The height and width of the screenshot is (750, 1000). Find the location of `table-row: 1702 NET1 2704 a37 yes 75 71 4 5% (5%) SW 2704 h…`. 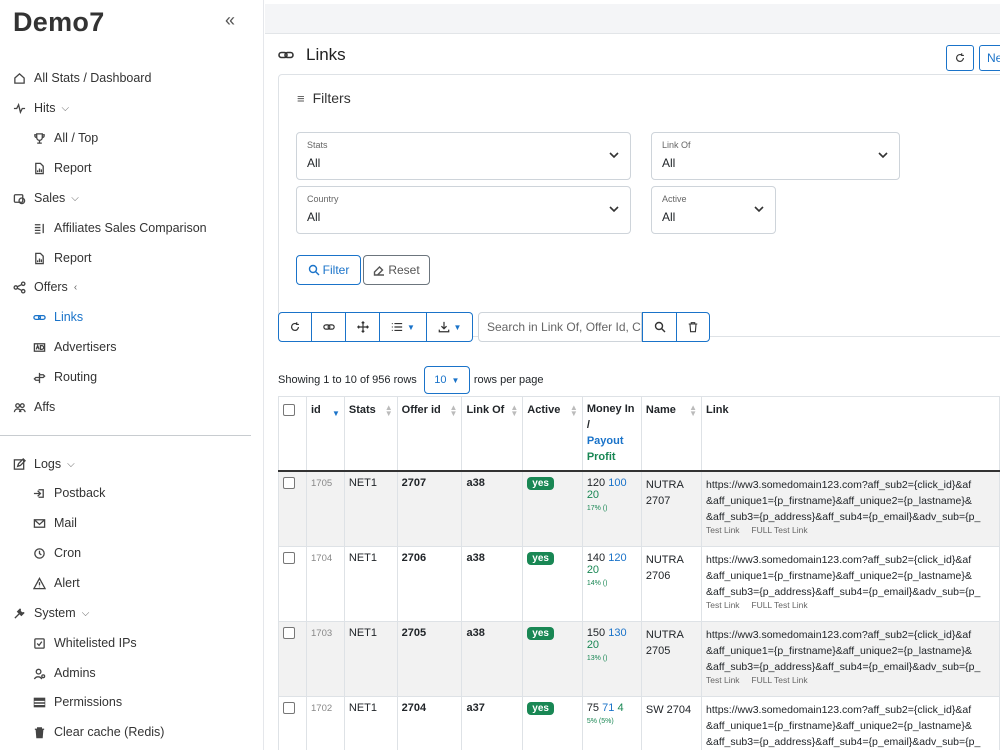

table-row: 1702 NET1 2704 a37 yes 75 71 4 5% (5%) SW 2704 h… is located at coordinates (639, 722).